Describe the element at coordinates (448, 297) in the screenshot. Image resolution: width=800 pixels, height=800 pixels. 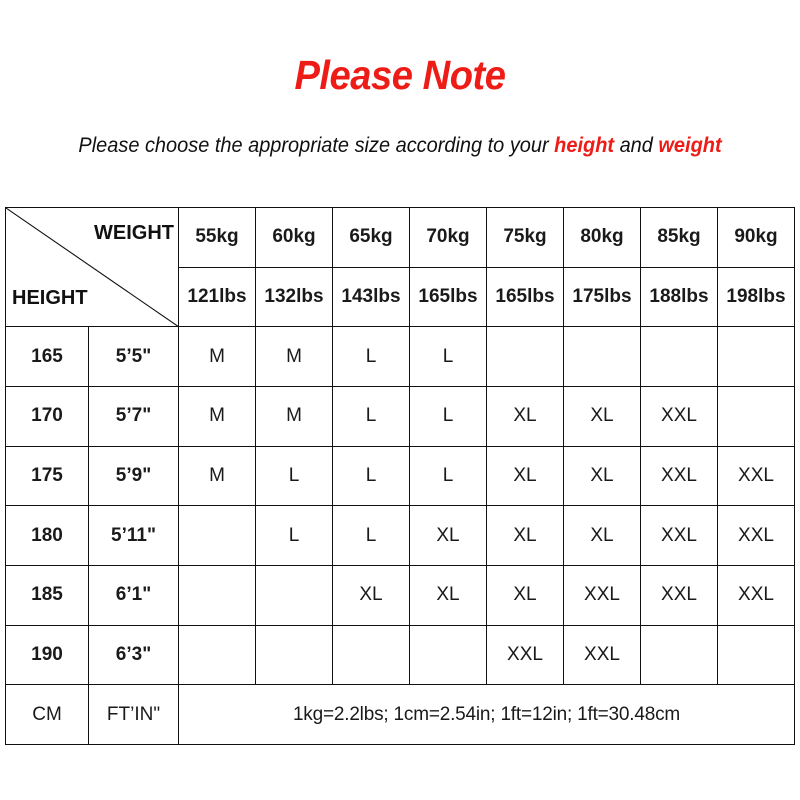
I see `header-weight-lbs-3: 165lbs` at that location.